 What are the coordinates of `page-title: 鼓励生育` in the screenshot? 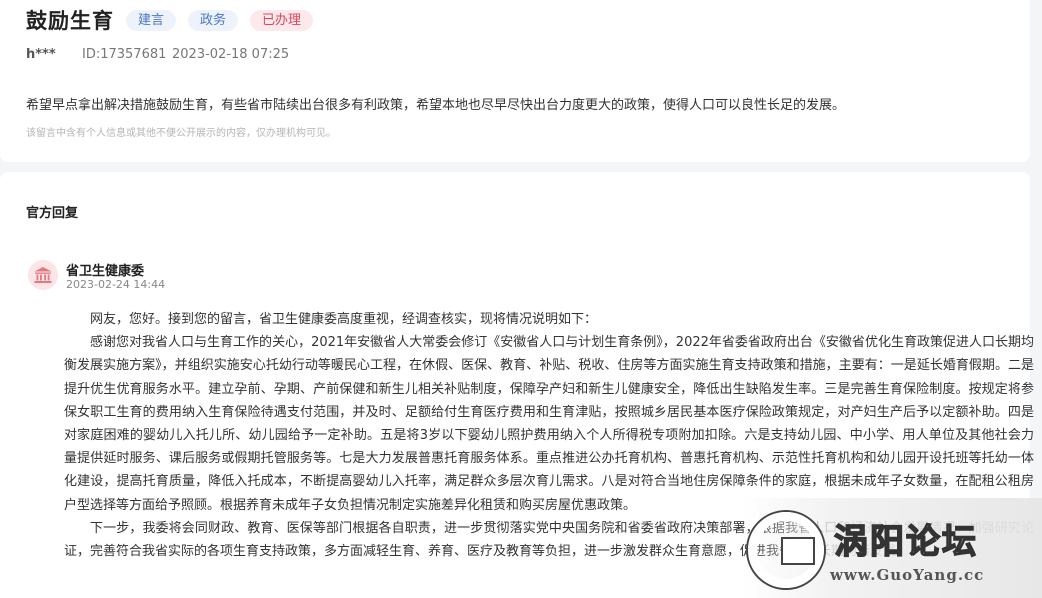 It's located at (70, 21).